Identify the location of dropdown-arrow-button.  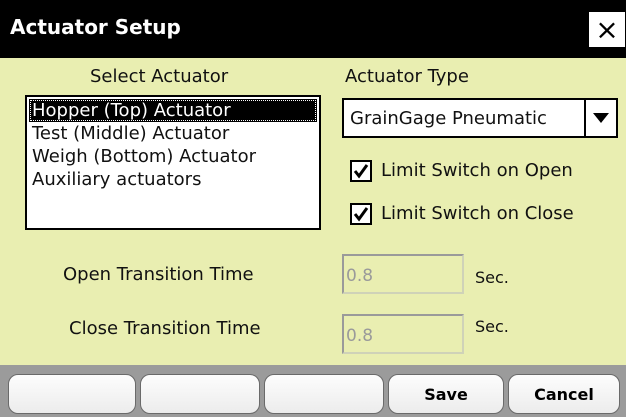
(600, 118).